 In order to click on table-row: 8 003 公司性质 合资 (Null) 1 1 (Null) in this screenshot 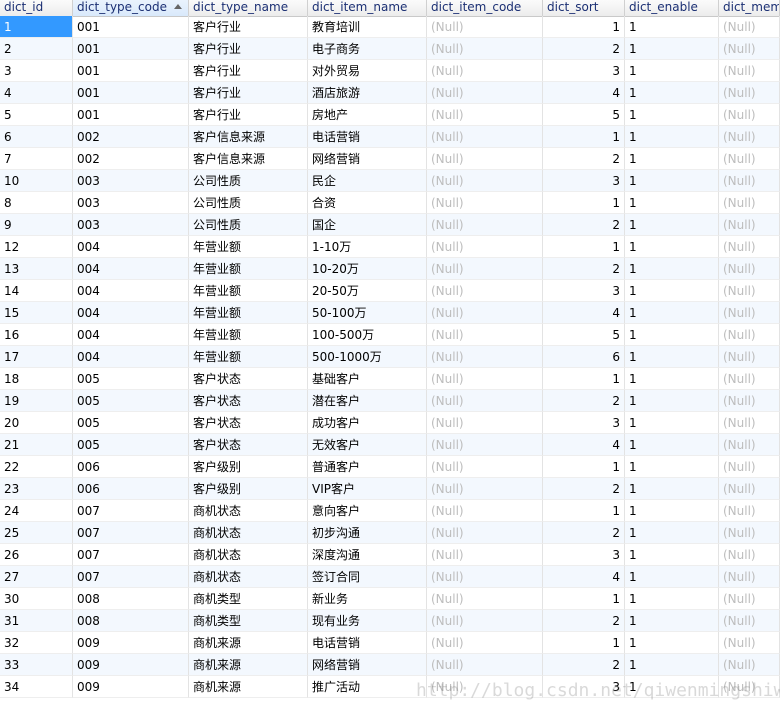, I will do `click(390, 203)`.